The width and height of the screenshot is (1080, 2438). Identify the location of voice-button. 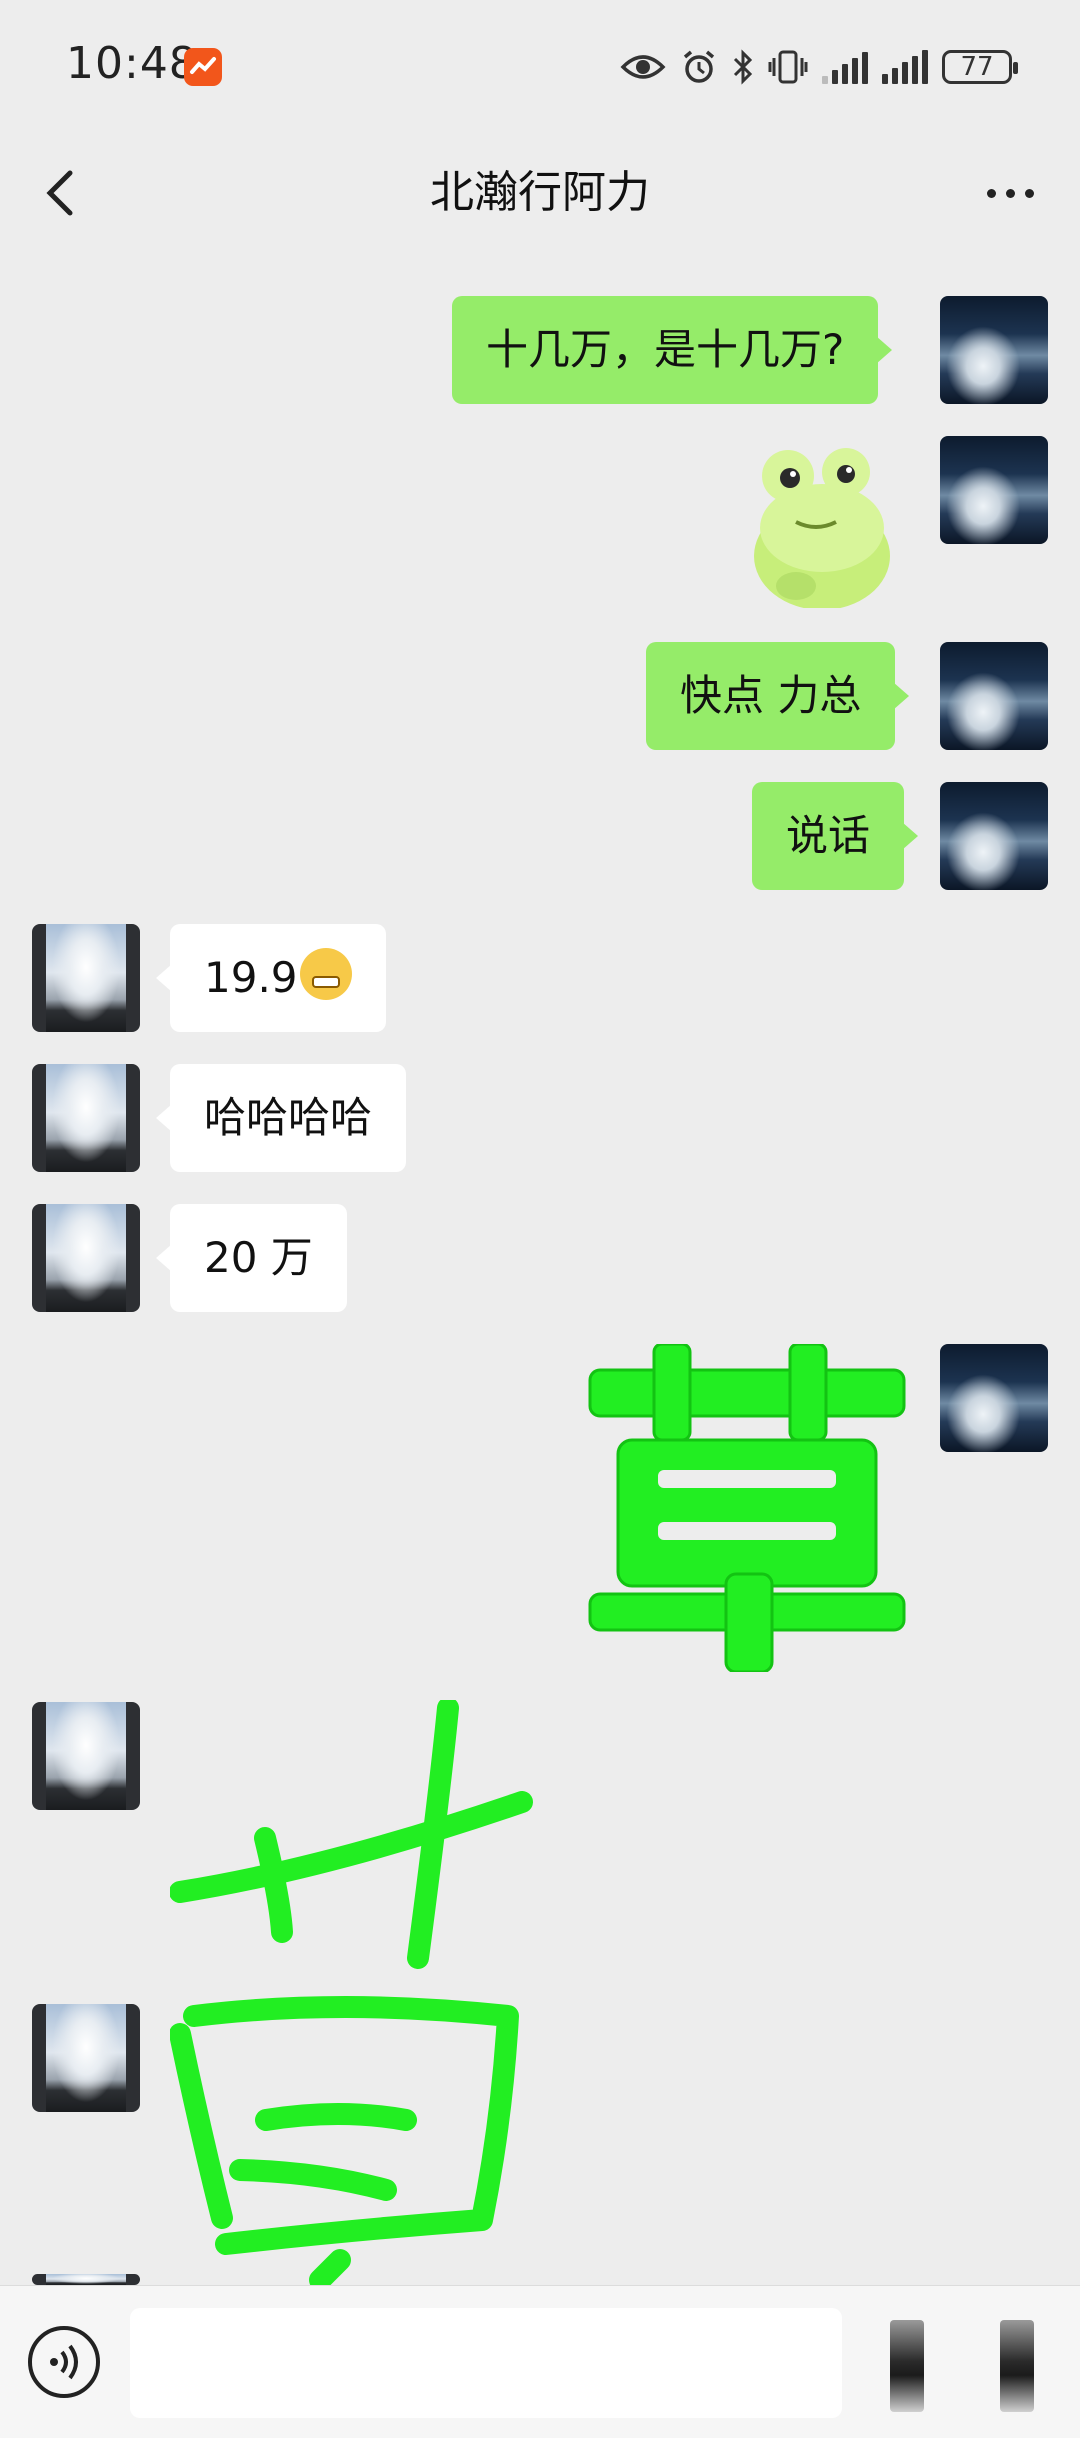
(64, 2362).